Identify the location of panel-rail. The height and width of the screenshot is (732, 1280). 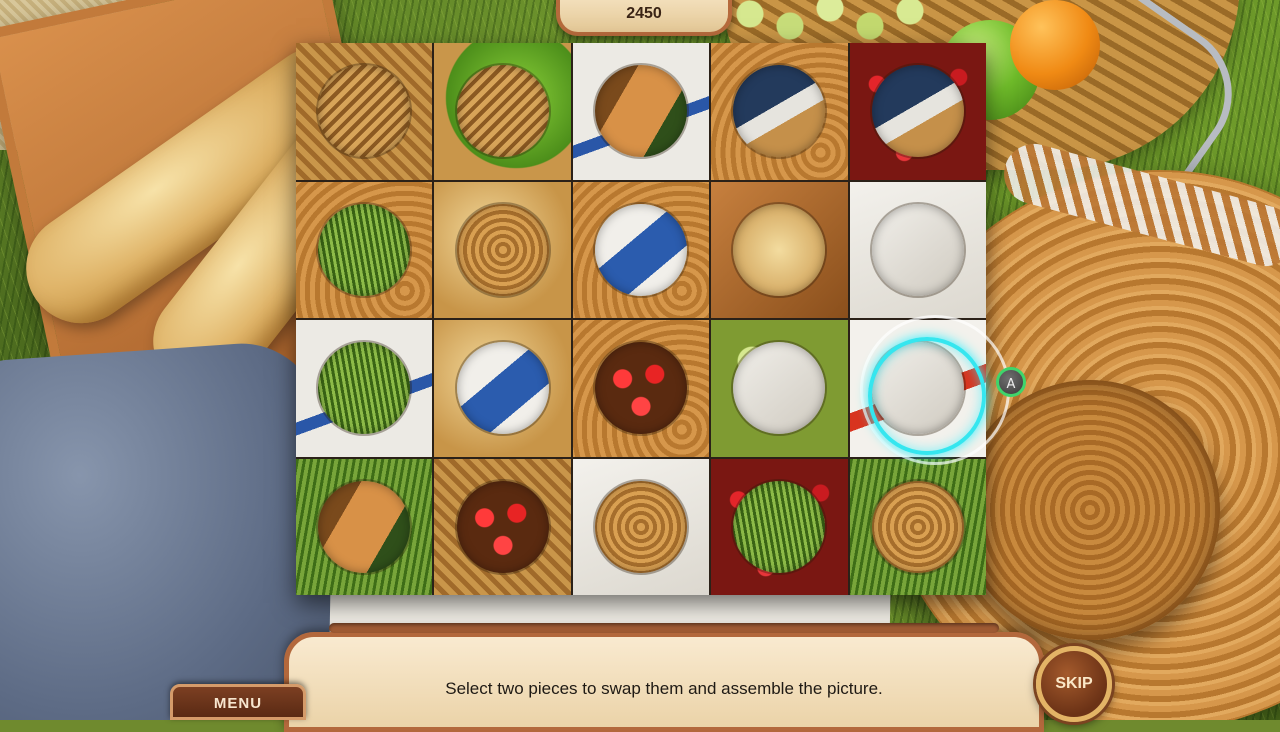
(664, 628).